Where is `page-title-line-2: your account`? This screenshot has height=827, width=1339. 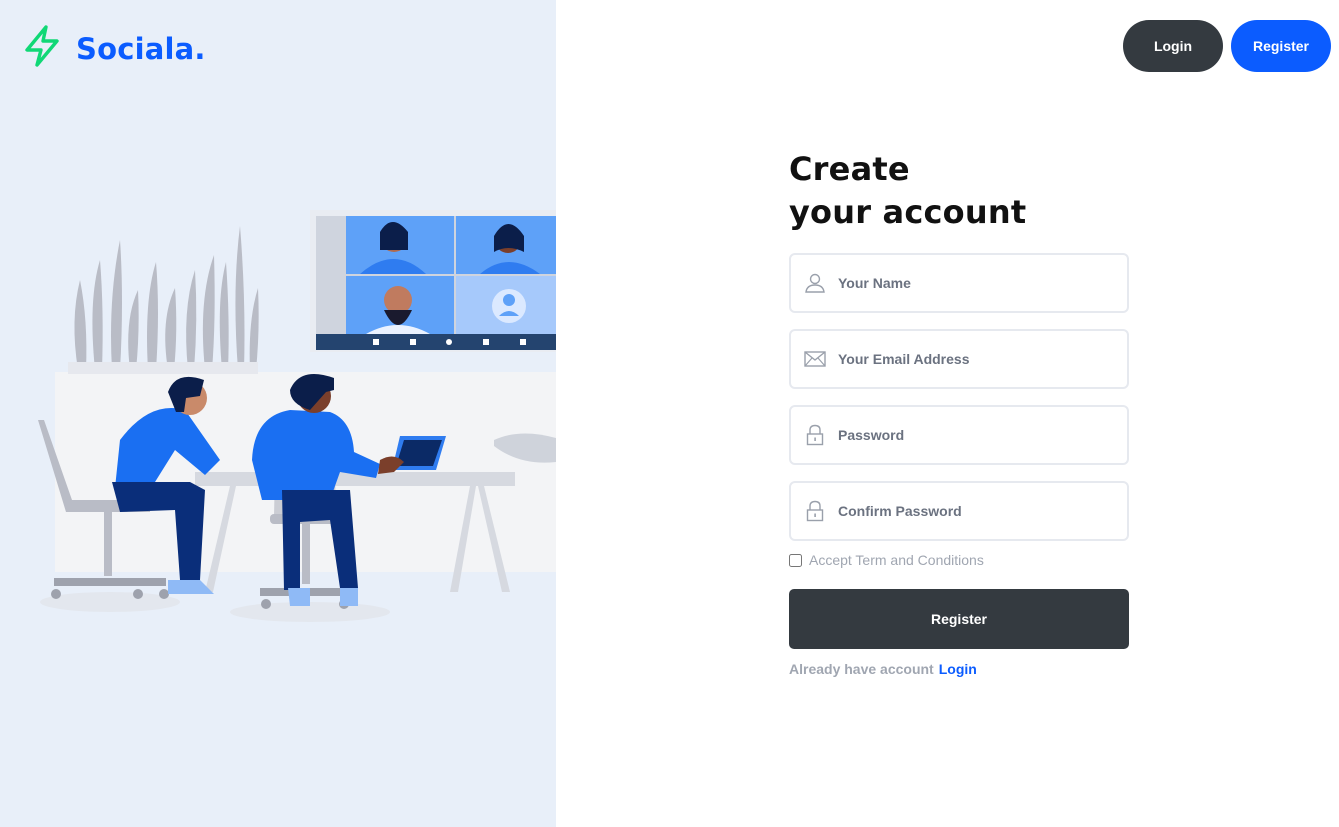
page-title-line-2: your account is located at coordinates (908, 212).